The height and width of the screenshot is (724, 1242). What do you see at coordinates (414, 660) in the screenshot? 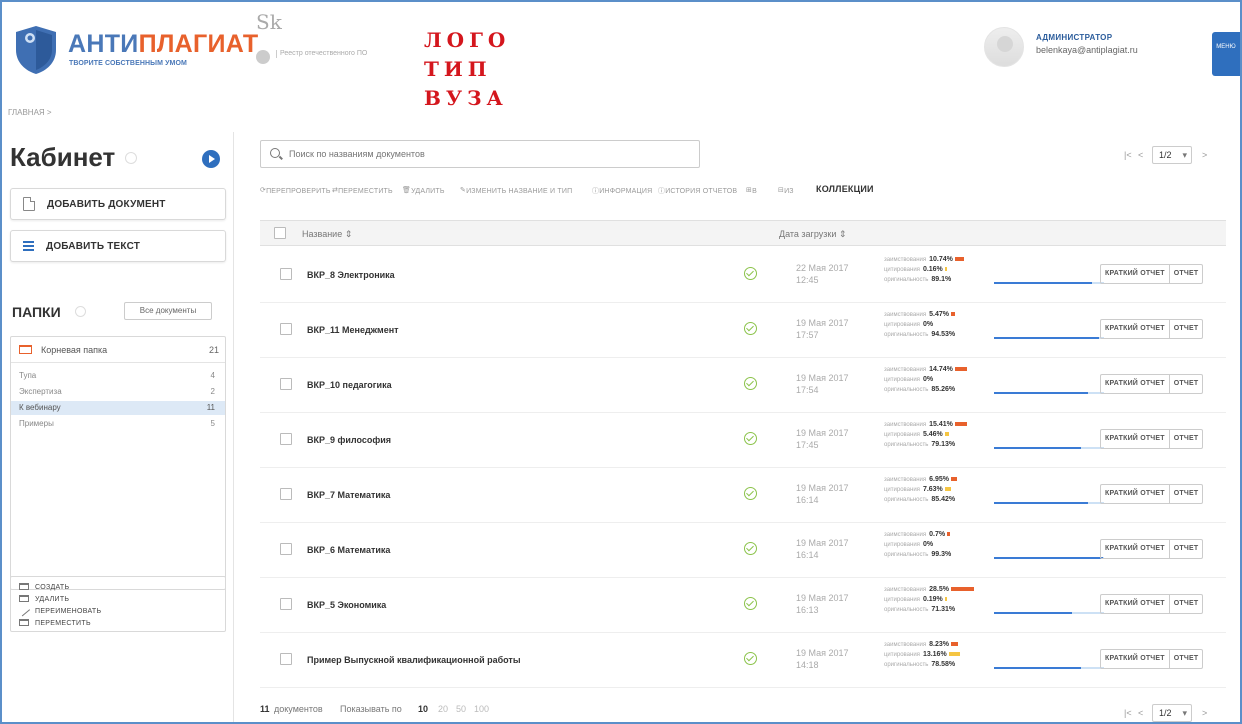
I see `document-name: Пример Выпускной квалификационной работы` at bounding box center [414, 660].